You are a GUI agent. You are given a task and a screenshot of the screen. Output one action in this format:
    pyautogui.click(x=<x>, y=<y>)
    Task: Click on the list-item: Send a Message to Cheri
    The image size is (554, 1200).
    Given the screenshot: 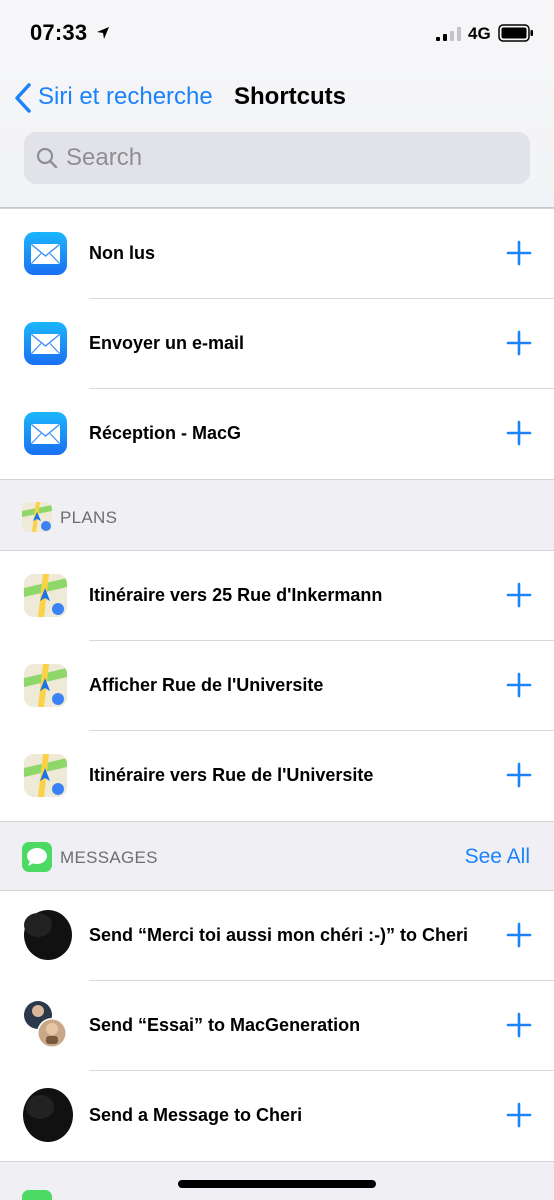 What is the action you would take?
    pyautogui.click(x=277, y=1116)
    